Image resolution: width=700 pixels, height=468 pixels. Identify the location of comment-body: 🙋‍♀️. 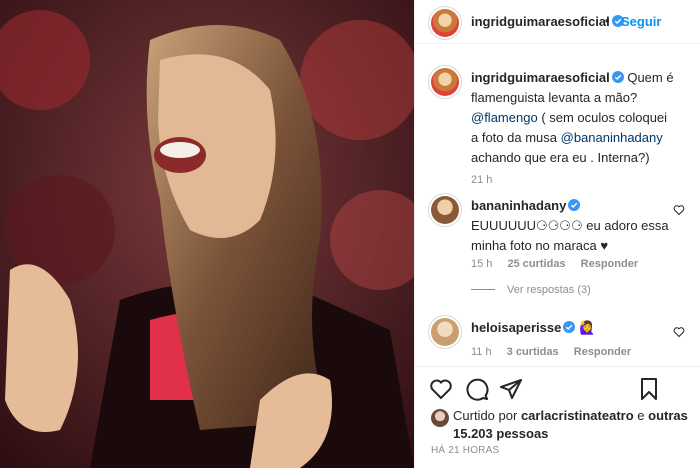
(587, 327).